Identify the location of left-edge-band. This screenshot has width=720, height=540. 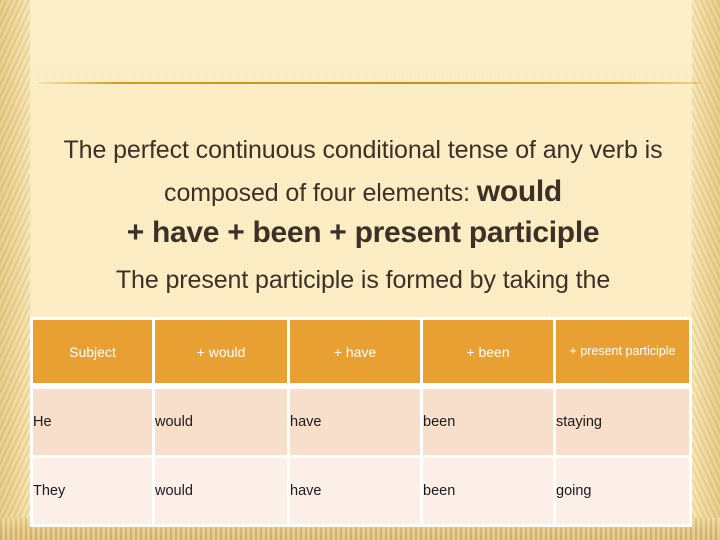
(15, 270).